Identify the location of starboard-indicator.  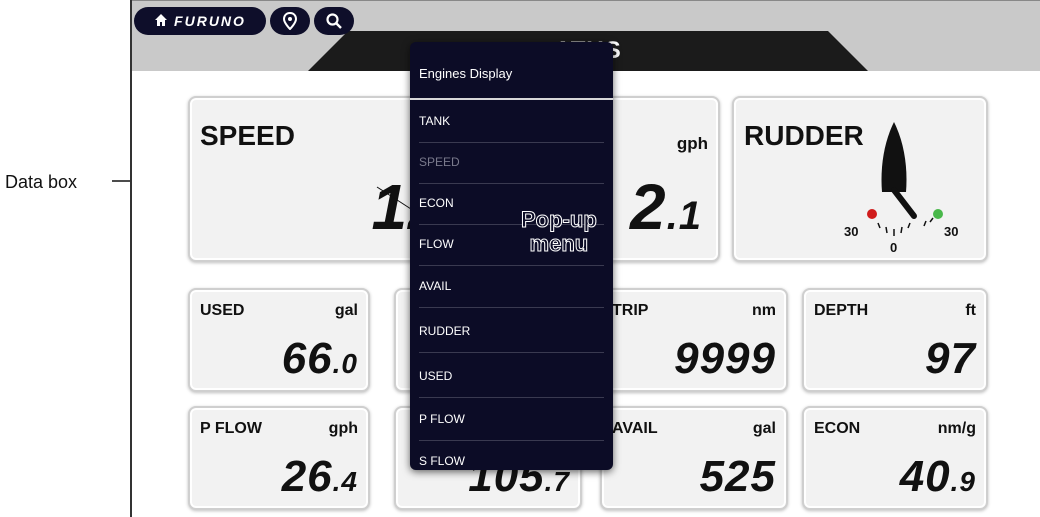
(938, 214).